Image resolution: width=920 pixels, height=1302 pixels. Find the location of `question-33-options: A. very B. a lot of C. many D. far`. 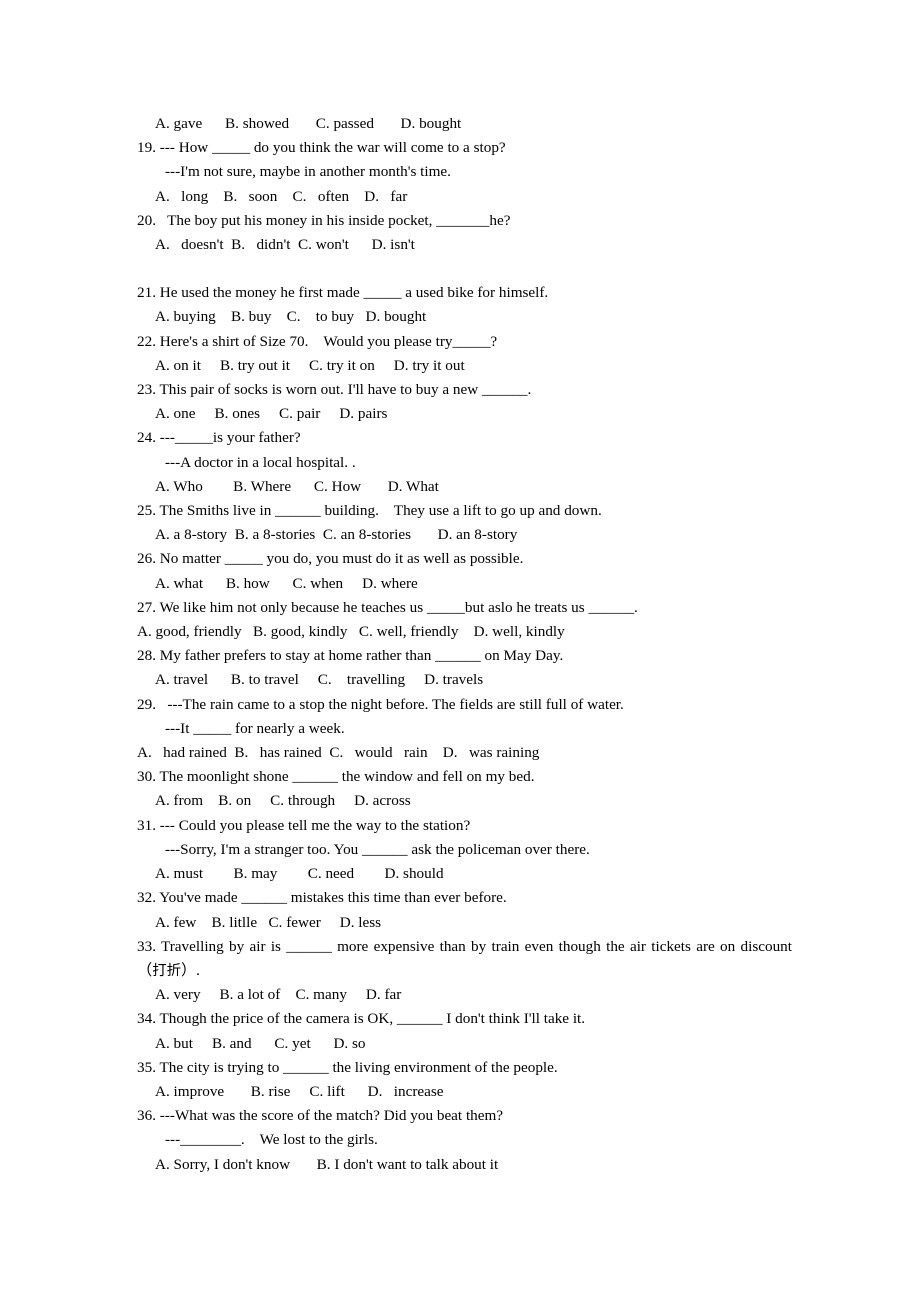

question-33-options: A. very B. a lot of C. many D. far is located at coordinates (278, 995).